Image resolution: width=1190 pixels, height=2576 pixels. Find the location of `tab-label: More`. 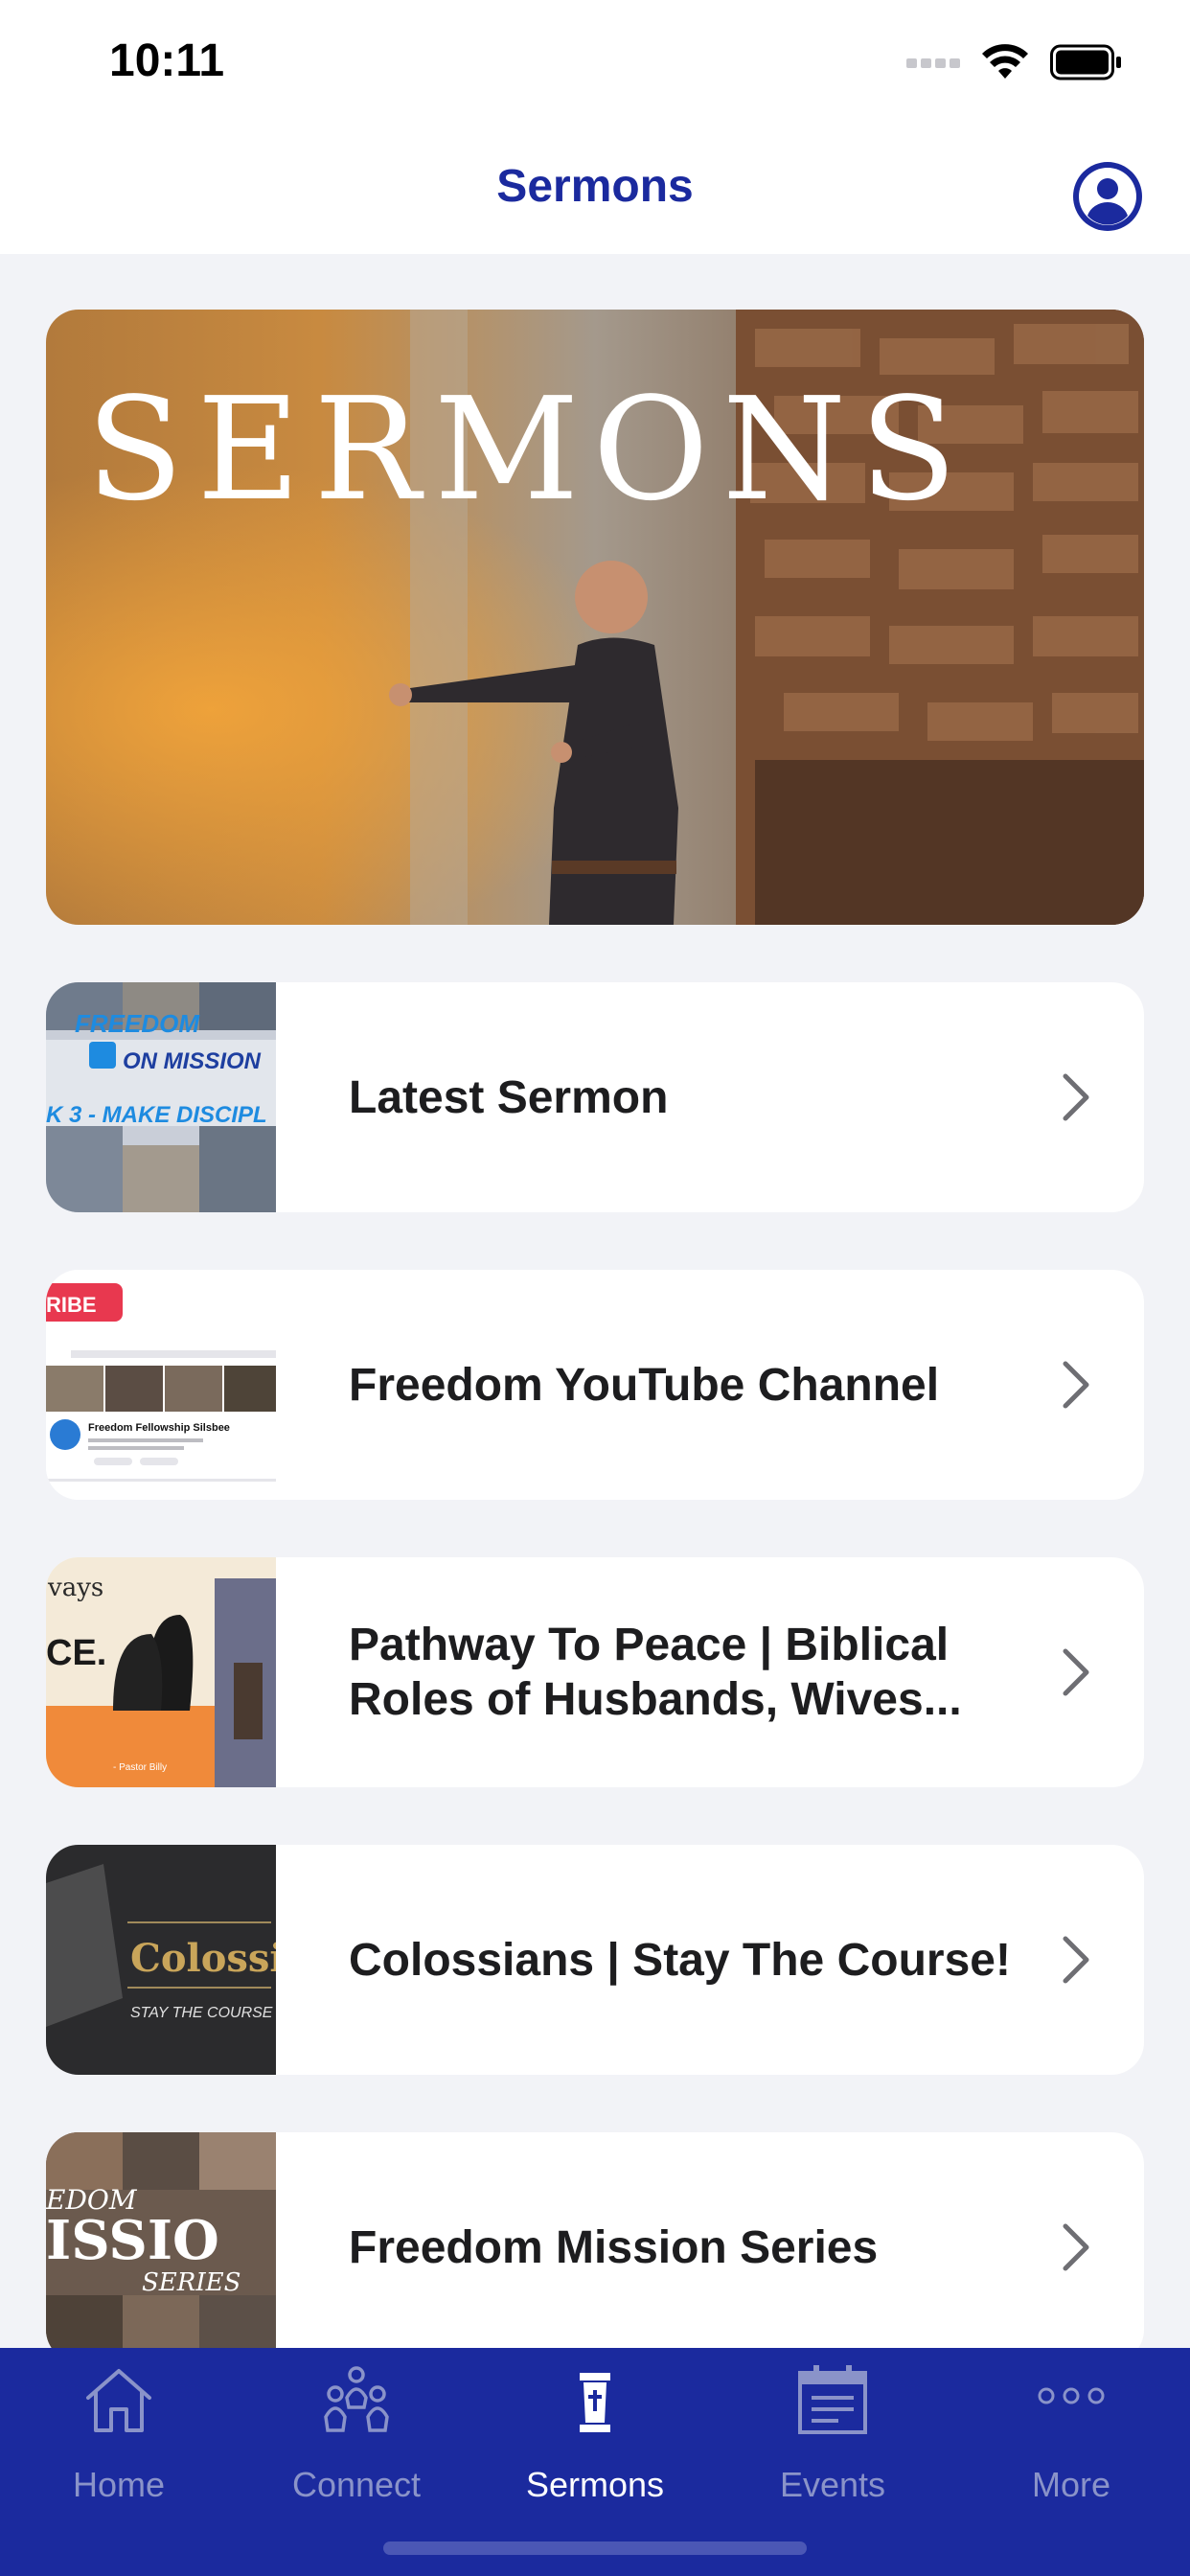

tab-label: More is located at coordinates (1071, 2484).